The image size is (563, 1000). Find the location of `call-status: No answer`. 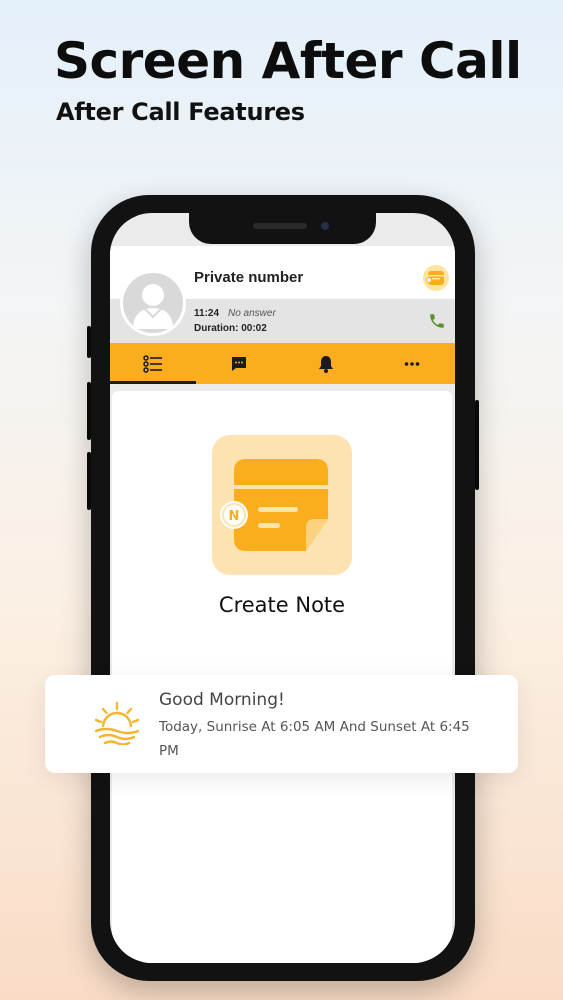

call-status: No answer is located at coordinates (252, 313).